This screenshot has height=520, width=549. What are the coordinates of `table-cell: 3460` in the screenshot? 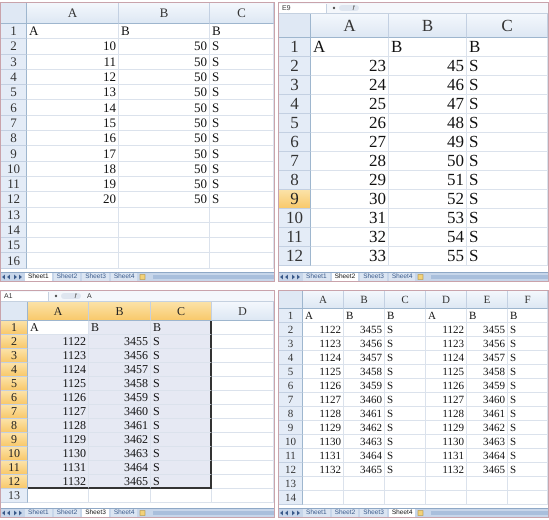 It's located at (120, 412).